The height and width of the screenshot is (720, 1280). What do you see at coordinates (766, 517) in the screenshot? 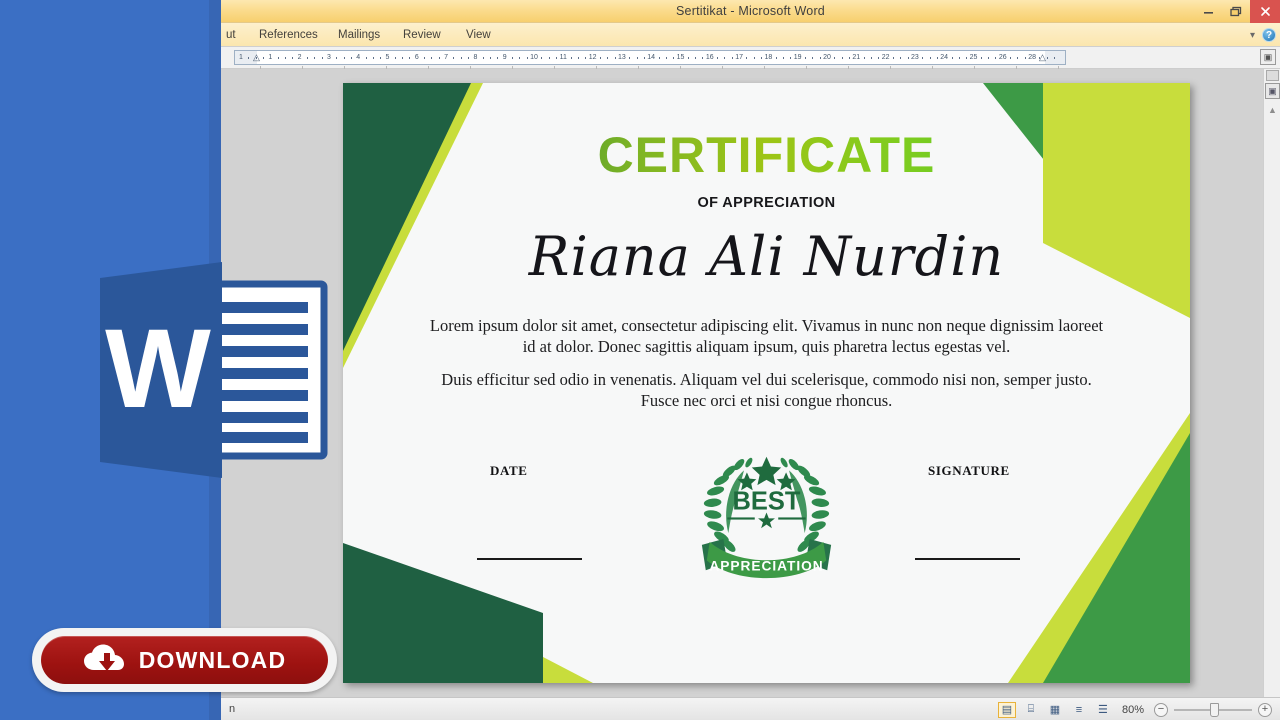
I see `best-appreciation-seal-icon: BEST APPRECIATION` at bounding box center [766, 517].